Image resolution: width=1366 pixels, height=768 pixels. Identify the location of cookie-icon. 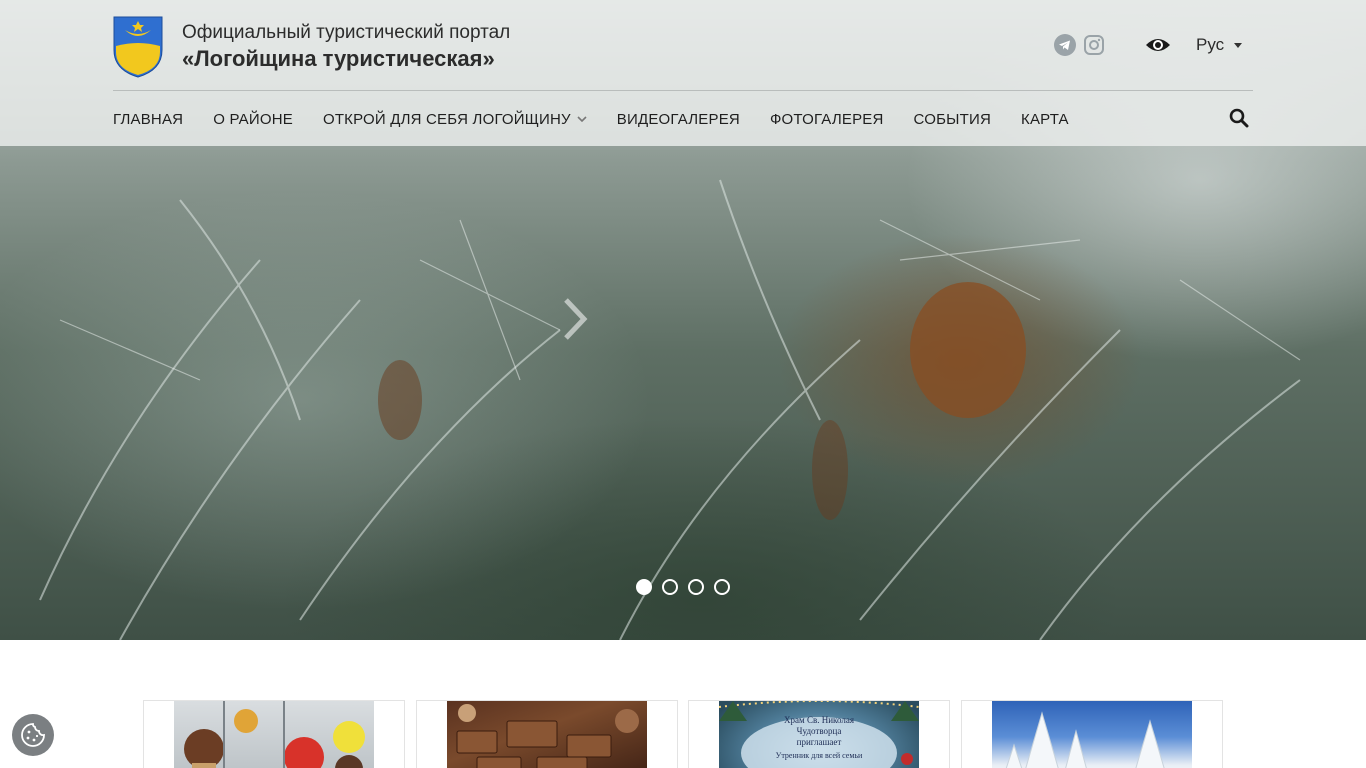
(33, 735).